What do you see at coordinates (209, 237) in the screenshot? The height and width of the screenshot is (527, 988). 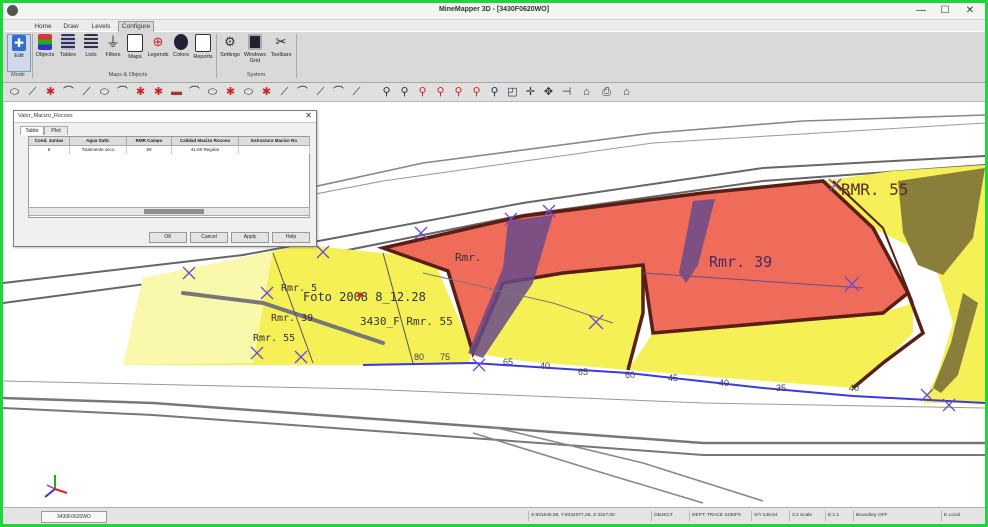 I see `cancel-button: Cancel` at bounding box center [209, 237].